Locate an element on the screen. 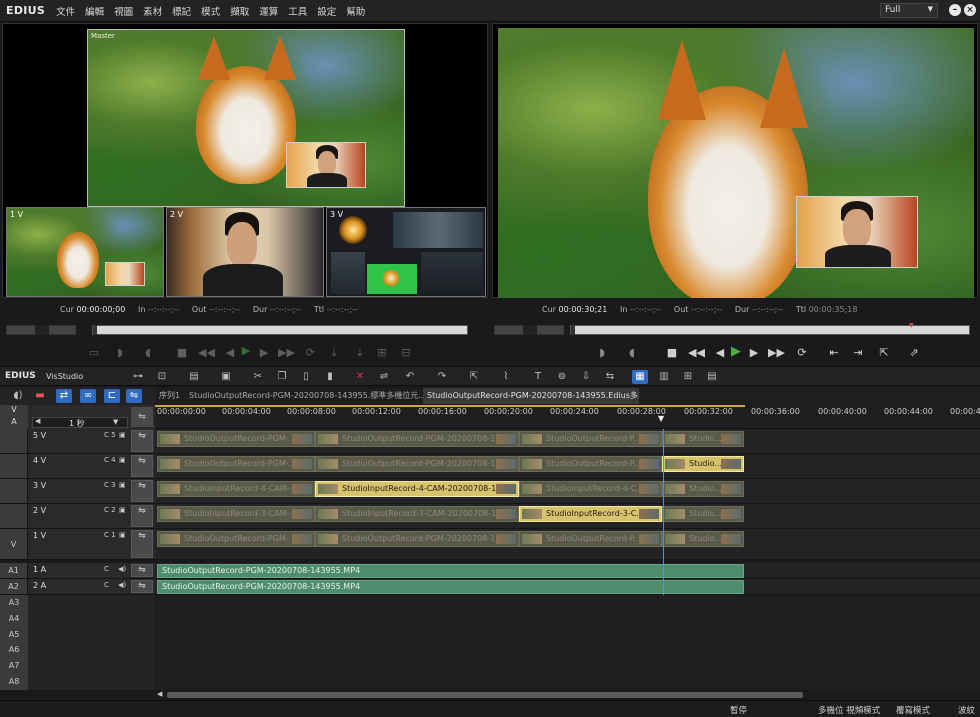 This screenshot has width=980, height=717. export-icon: ⇱ is located at coordinates (884, 352).